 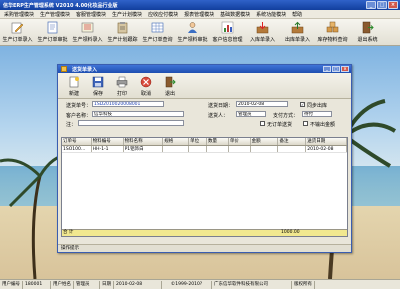 I want to click on menu-production: 生产管理模块, so click(x=55, y=14).